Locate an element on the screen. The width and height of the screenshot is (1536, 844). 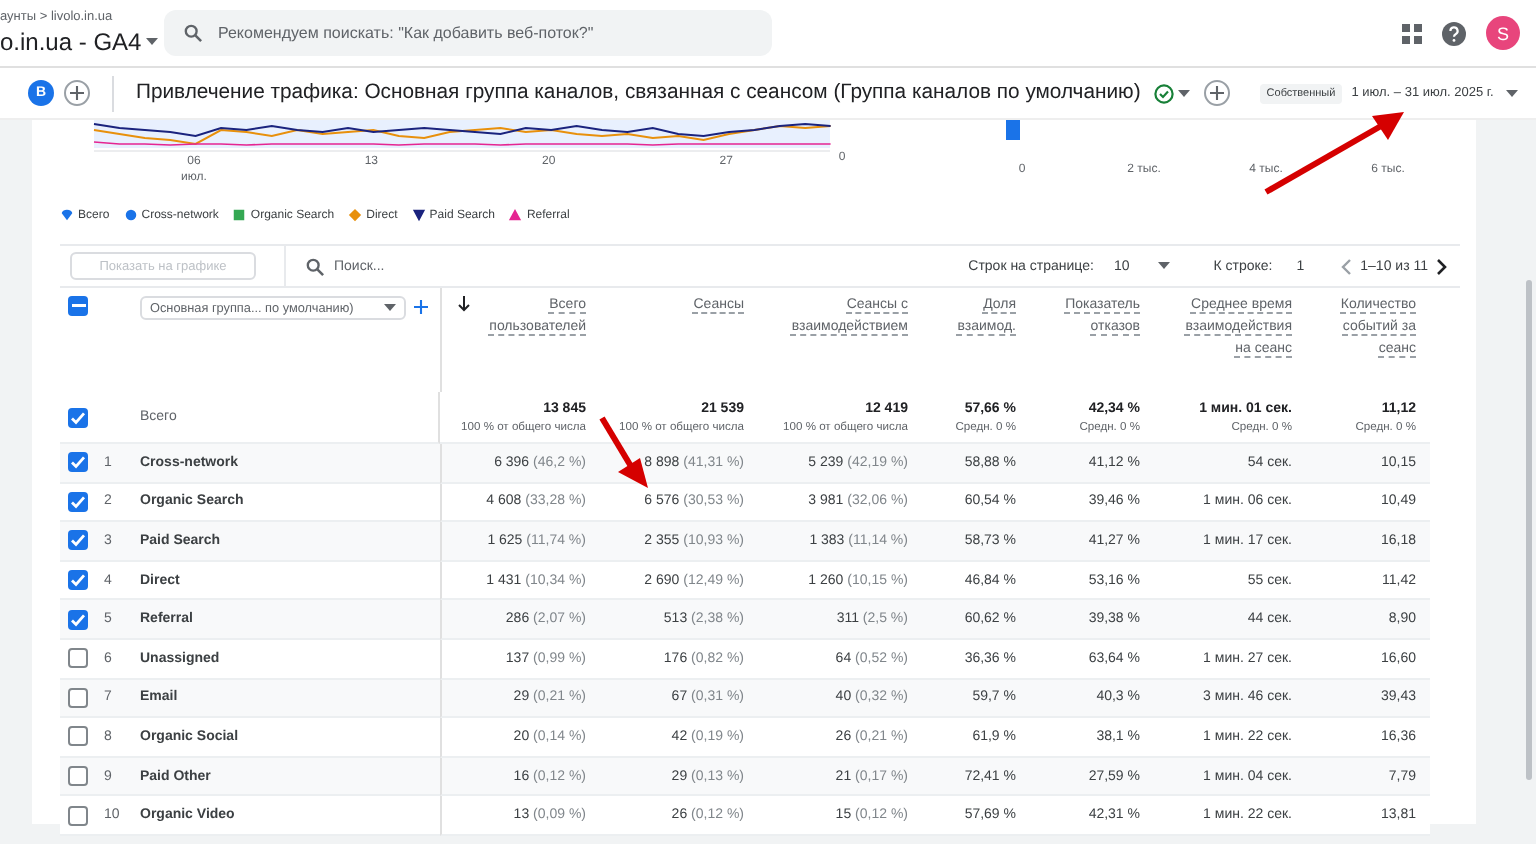
scrollbar is located at coordinates (1529, 530).